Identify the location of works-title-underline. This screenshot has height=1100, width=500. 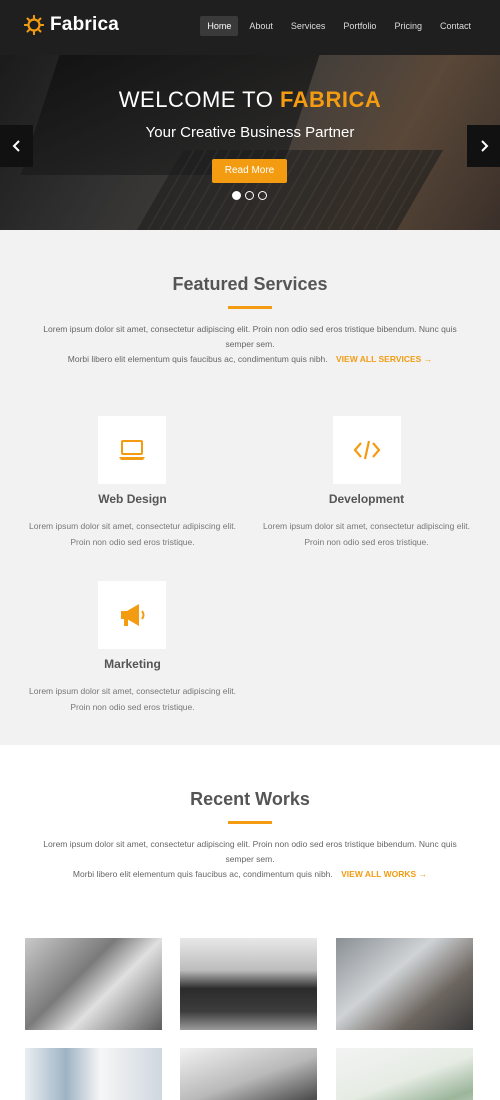
(250, 822).